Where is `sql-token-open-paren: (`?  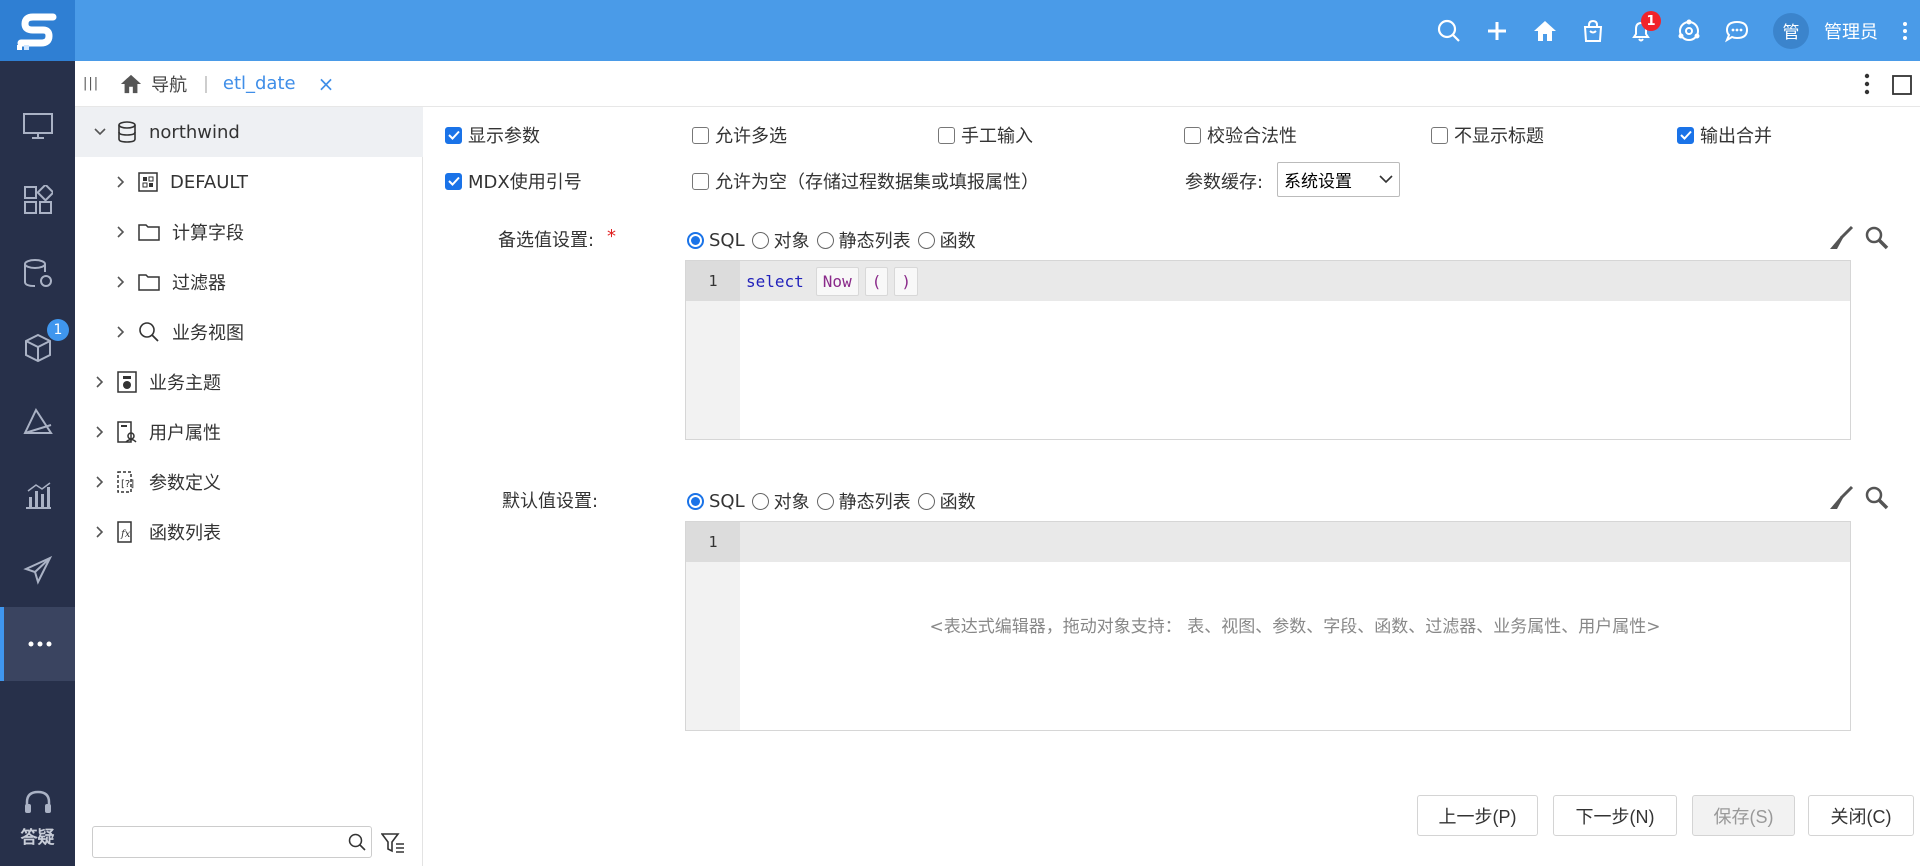
sql-token-open-paren: ( is located at coordinates (876, 281).